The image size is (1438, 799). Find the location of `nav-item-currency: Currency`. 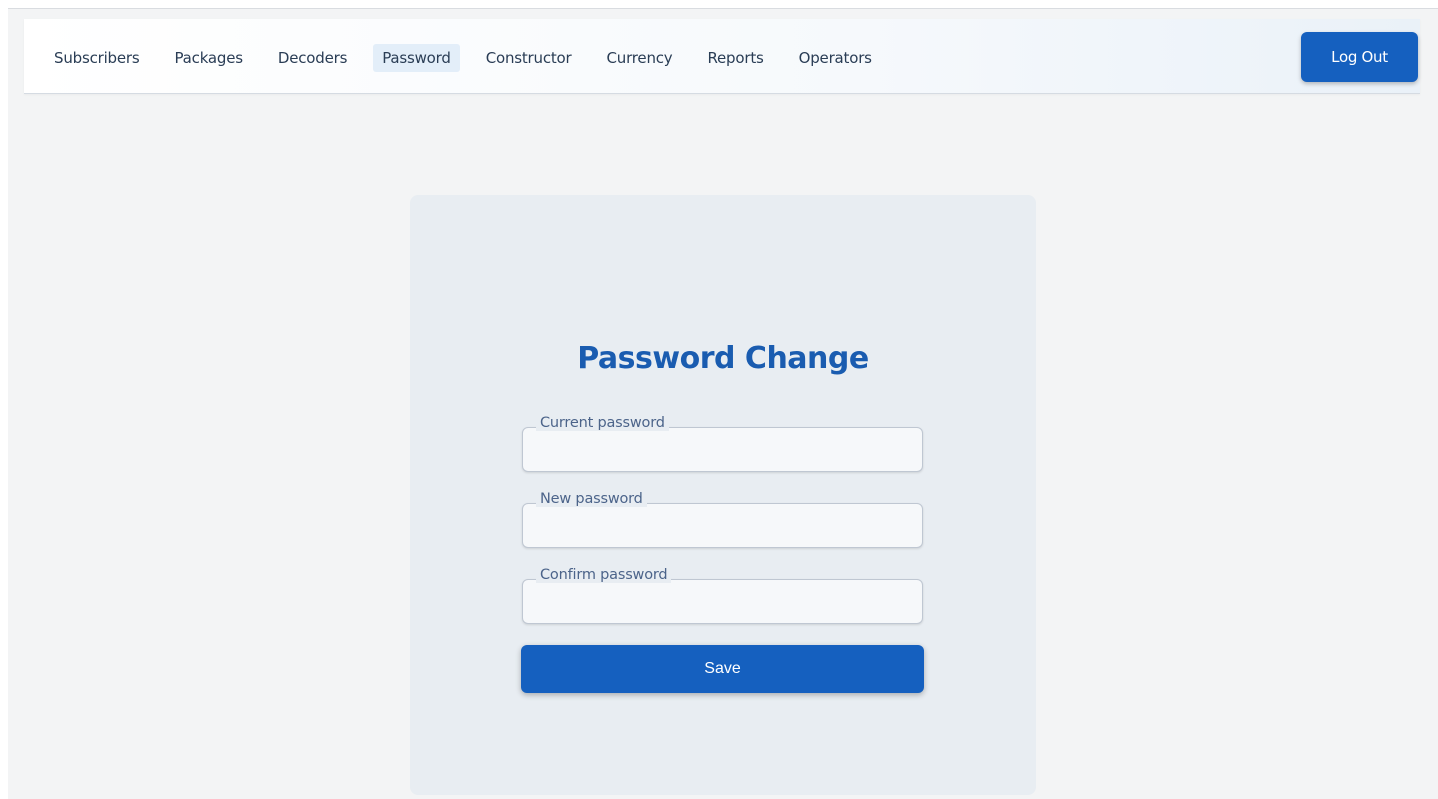

nav-item-currency: Currency is located at coordinates (640, 58).